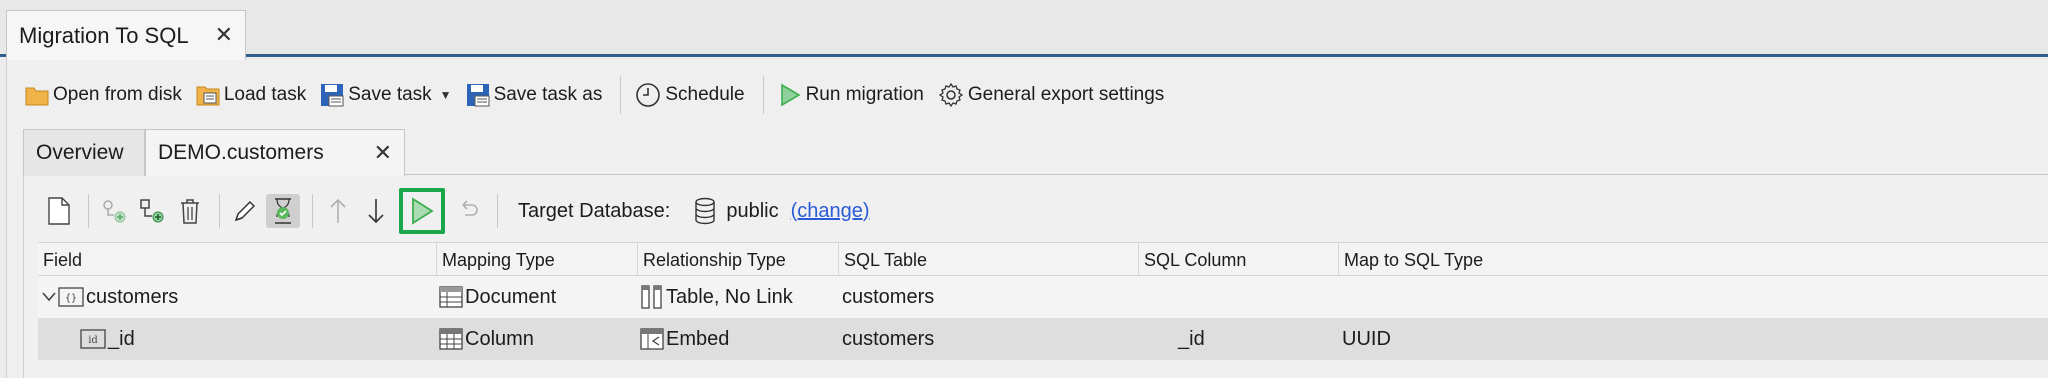 The height and width of the screenshot is (378, 2048). I want to click on arrow-up-icon, so click(338, 211).